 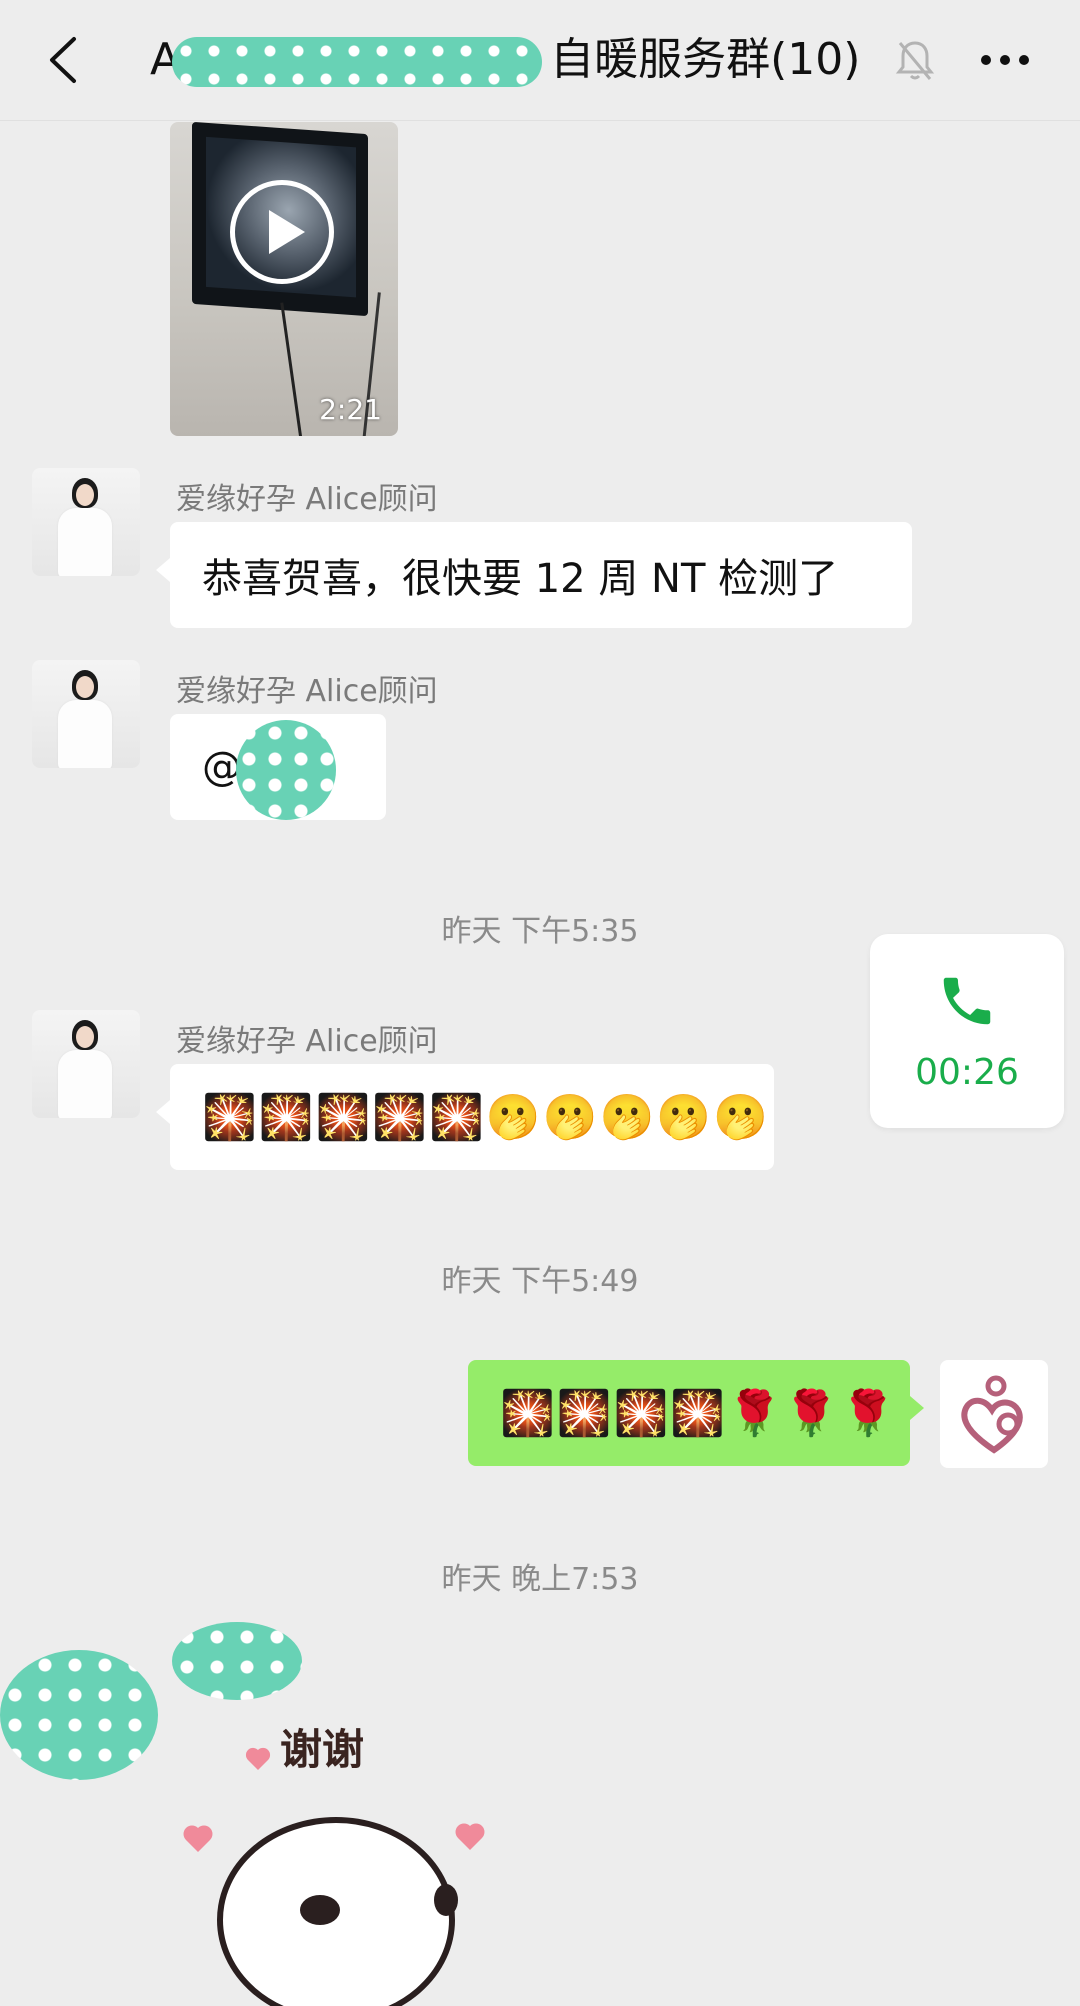 What do you see at coordinates (350, 409) in the screenshot?
I see `video-duration: 2:21` at bounding box center [350, 409].